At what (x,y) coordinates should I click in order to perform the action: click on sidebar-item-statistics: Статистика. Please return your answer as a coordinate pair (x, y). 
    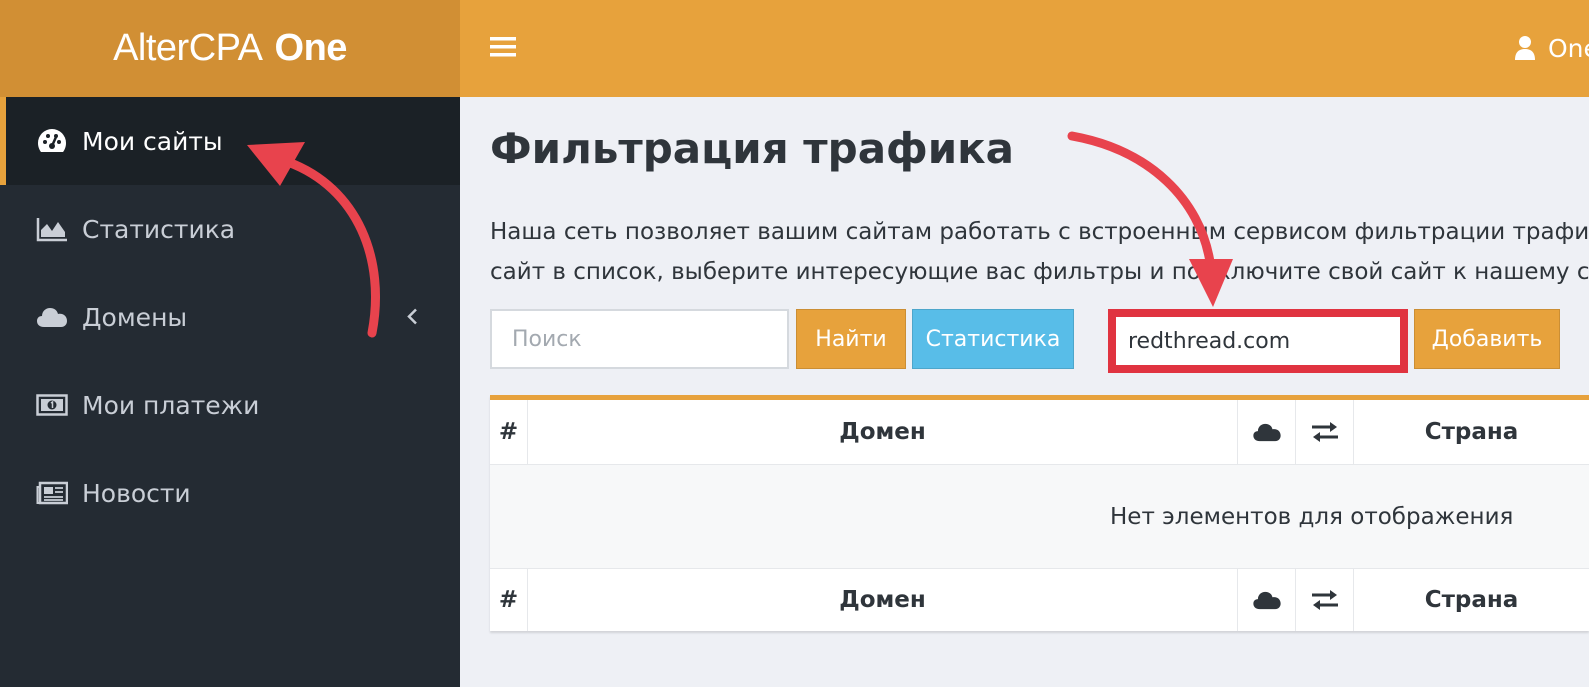
    Looking at the image, I should click on (230, 229).